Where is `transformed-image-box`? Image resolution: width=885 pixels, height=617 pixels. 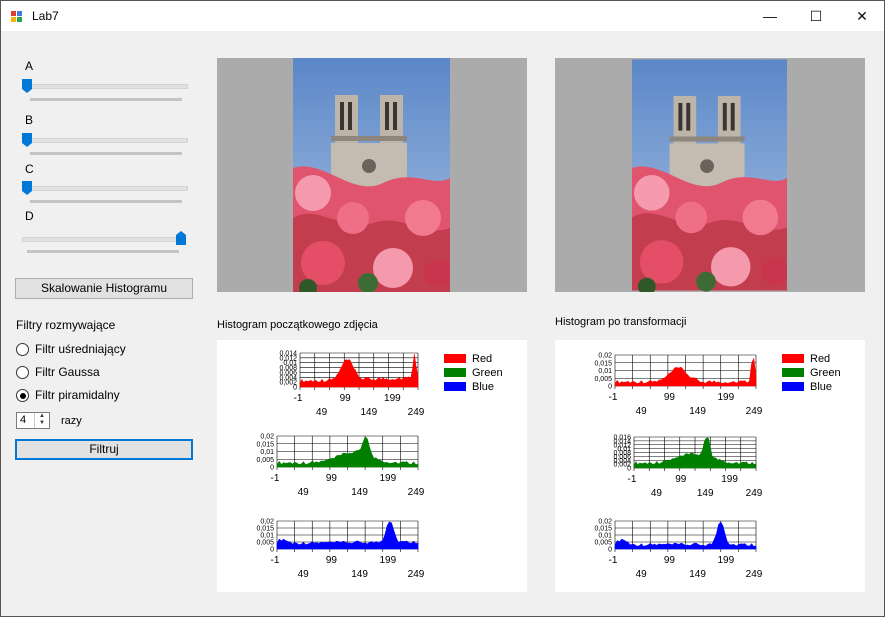 transformed-image-box is located at coordinates (710, 175).